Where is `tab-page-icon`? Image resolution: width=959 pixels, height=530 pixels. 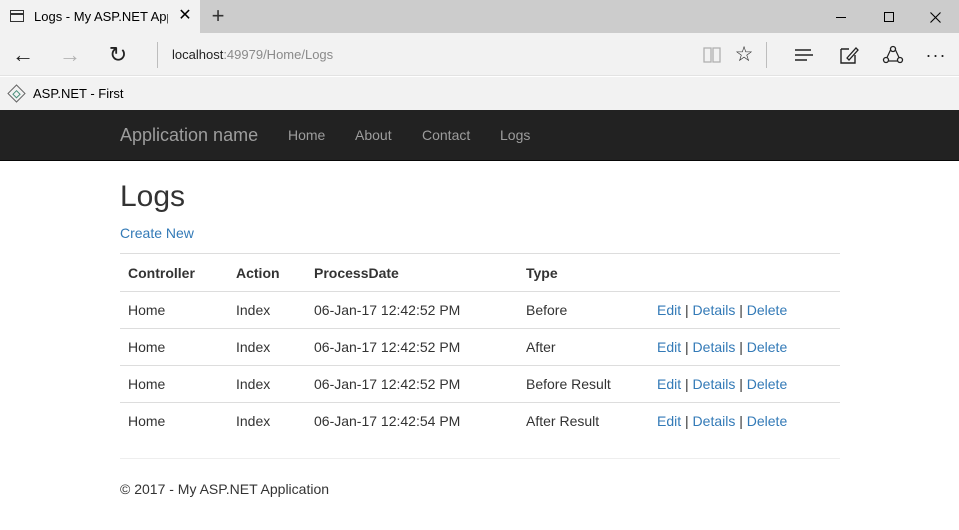
tab-page-icon is located at coordinates (17, 16).